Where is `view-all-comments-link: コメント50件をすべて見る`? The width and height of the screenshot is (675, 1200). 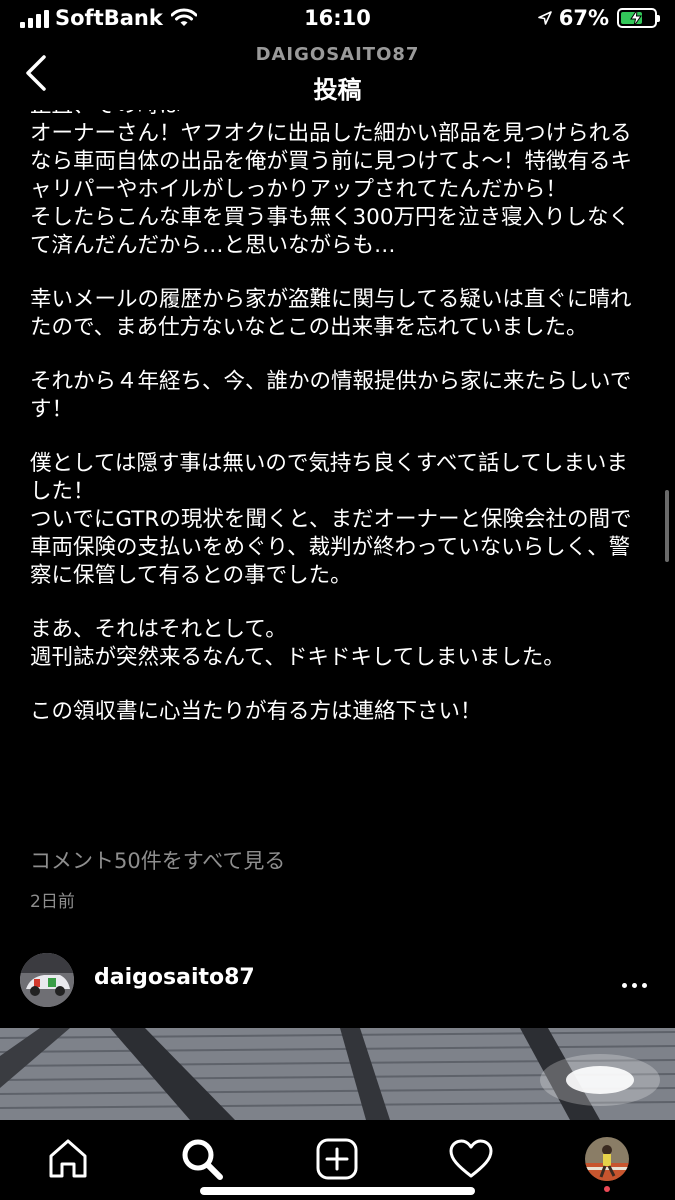 view-all-comments-link: コメント50件をすべて見る is located at coordinates (157, 860).